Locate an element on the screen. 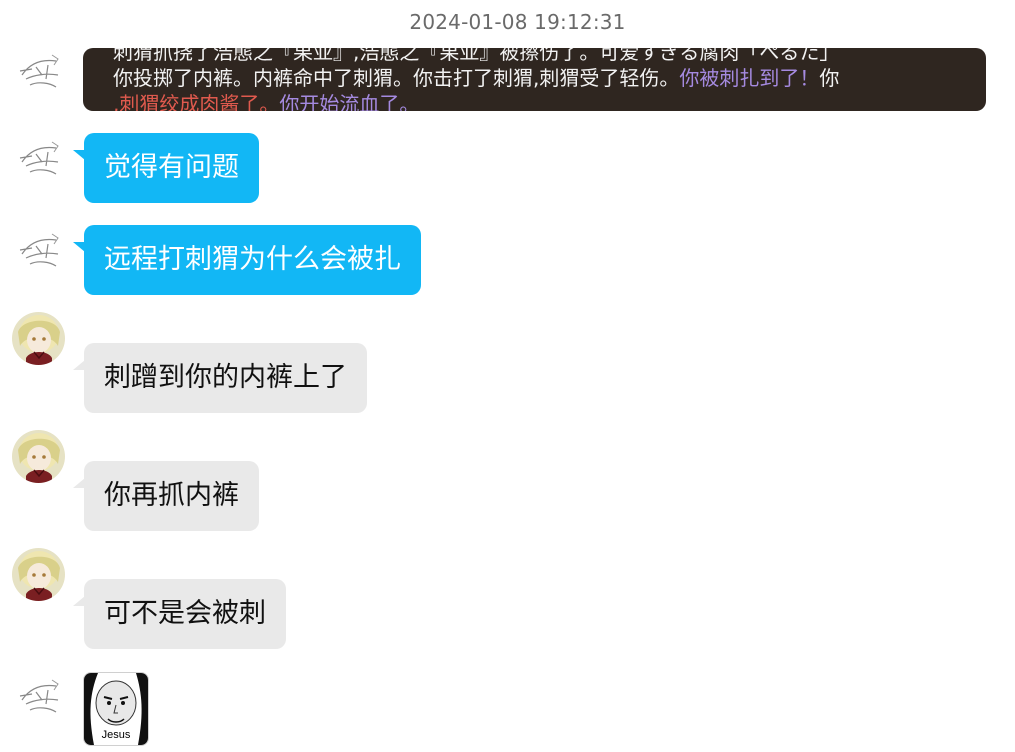  sticker-caption: Jesus is located at coordinates (116, 735).